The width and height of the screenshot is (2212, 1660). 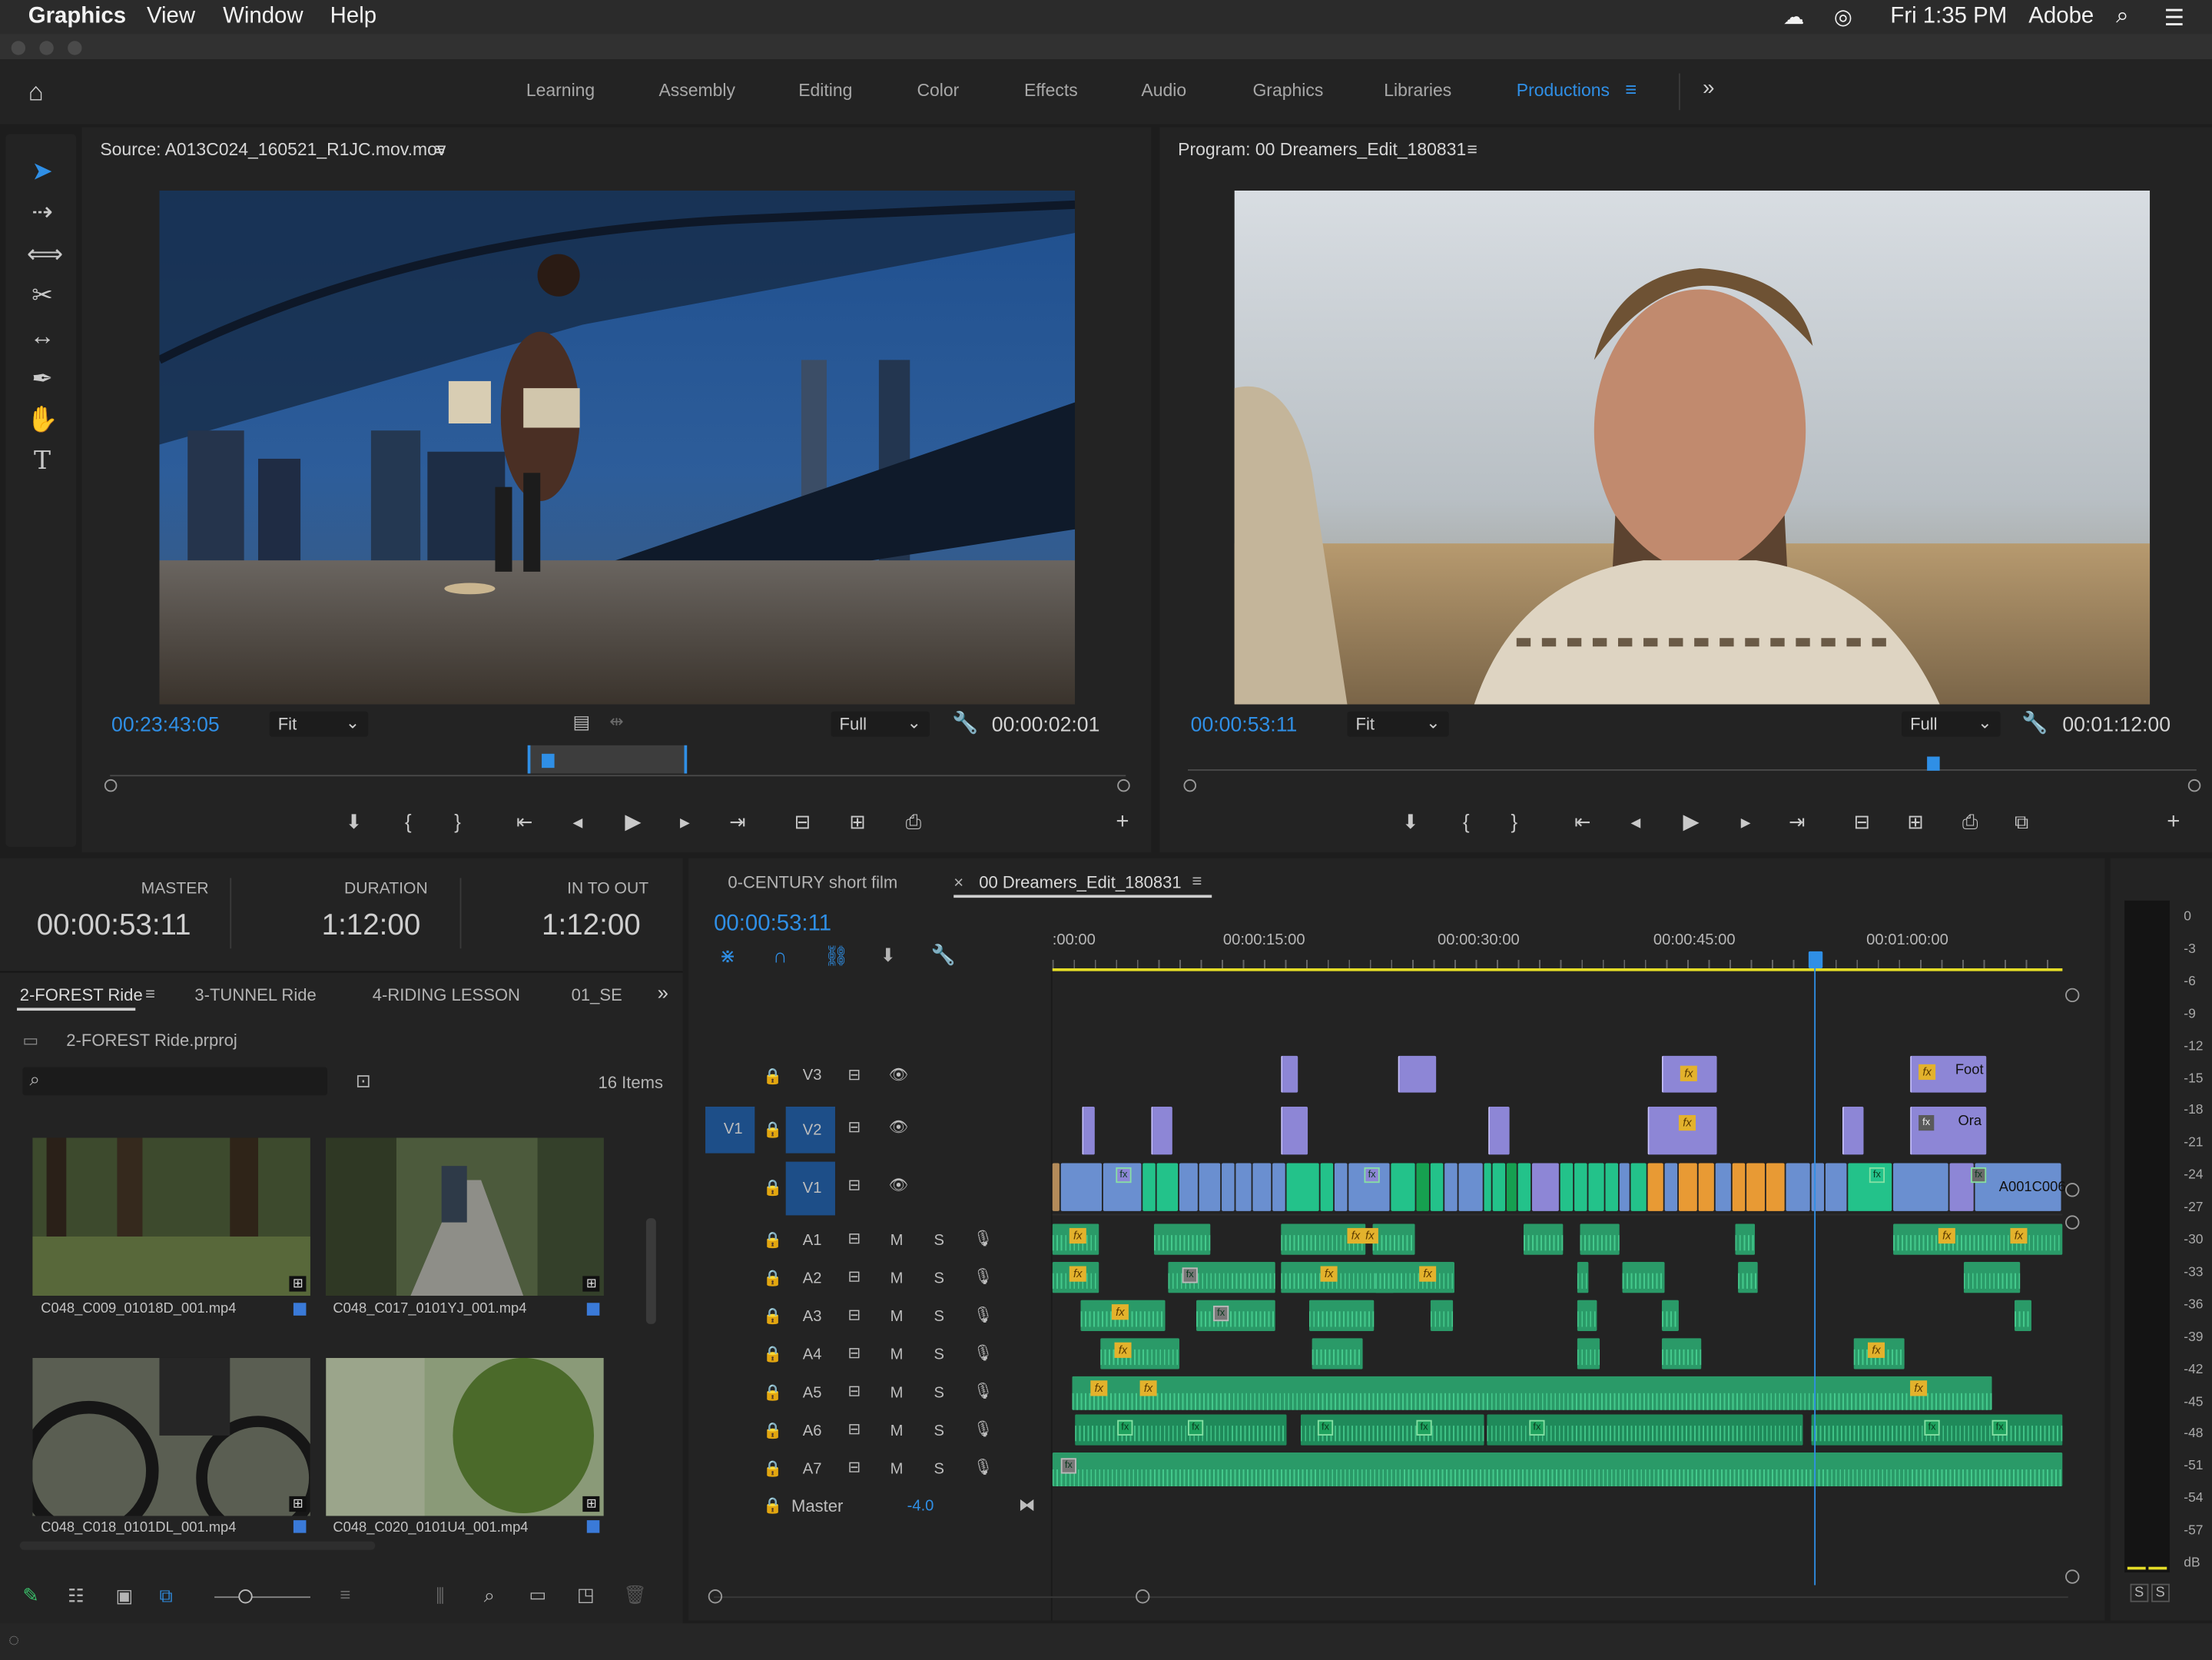 I want to click on source-zoom-end-handle, so click(x=1123, y=785).